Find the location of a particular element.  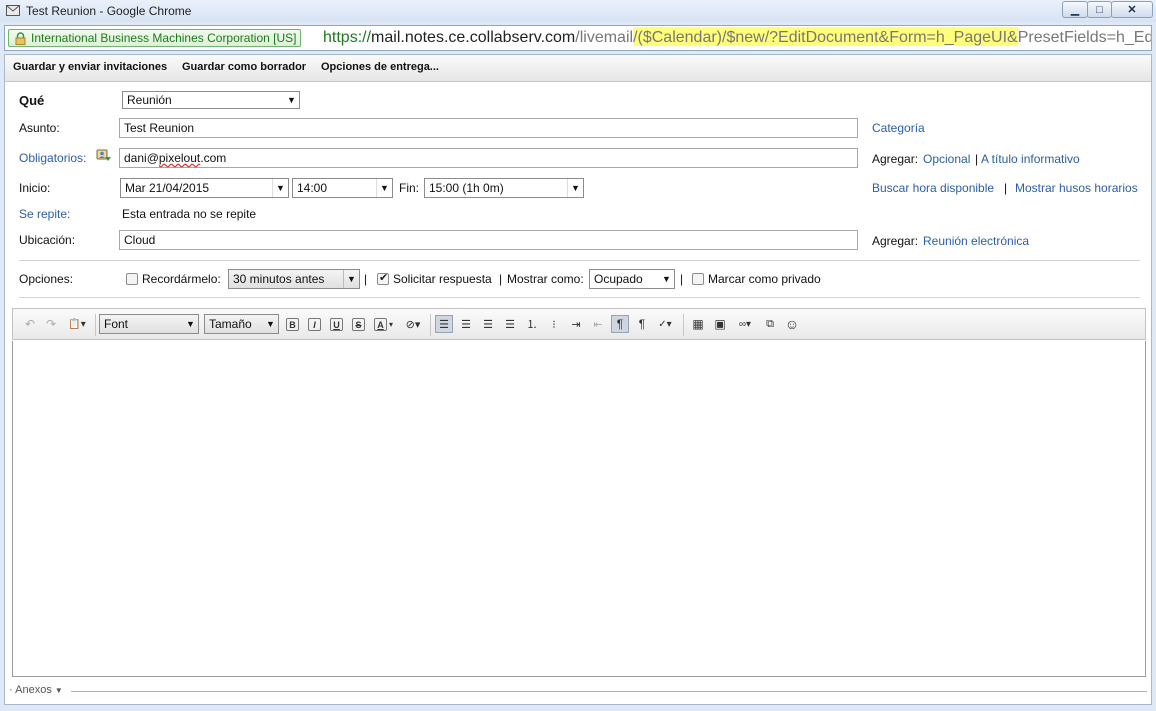

align-right-icon: ☰ is located at coordinates (488, 324).